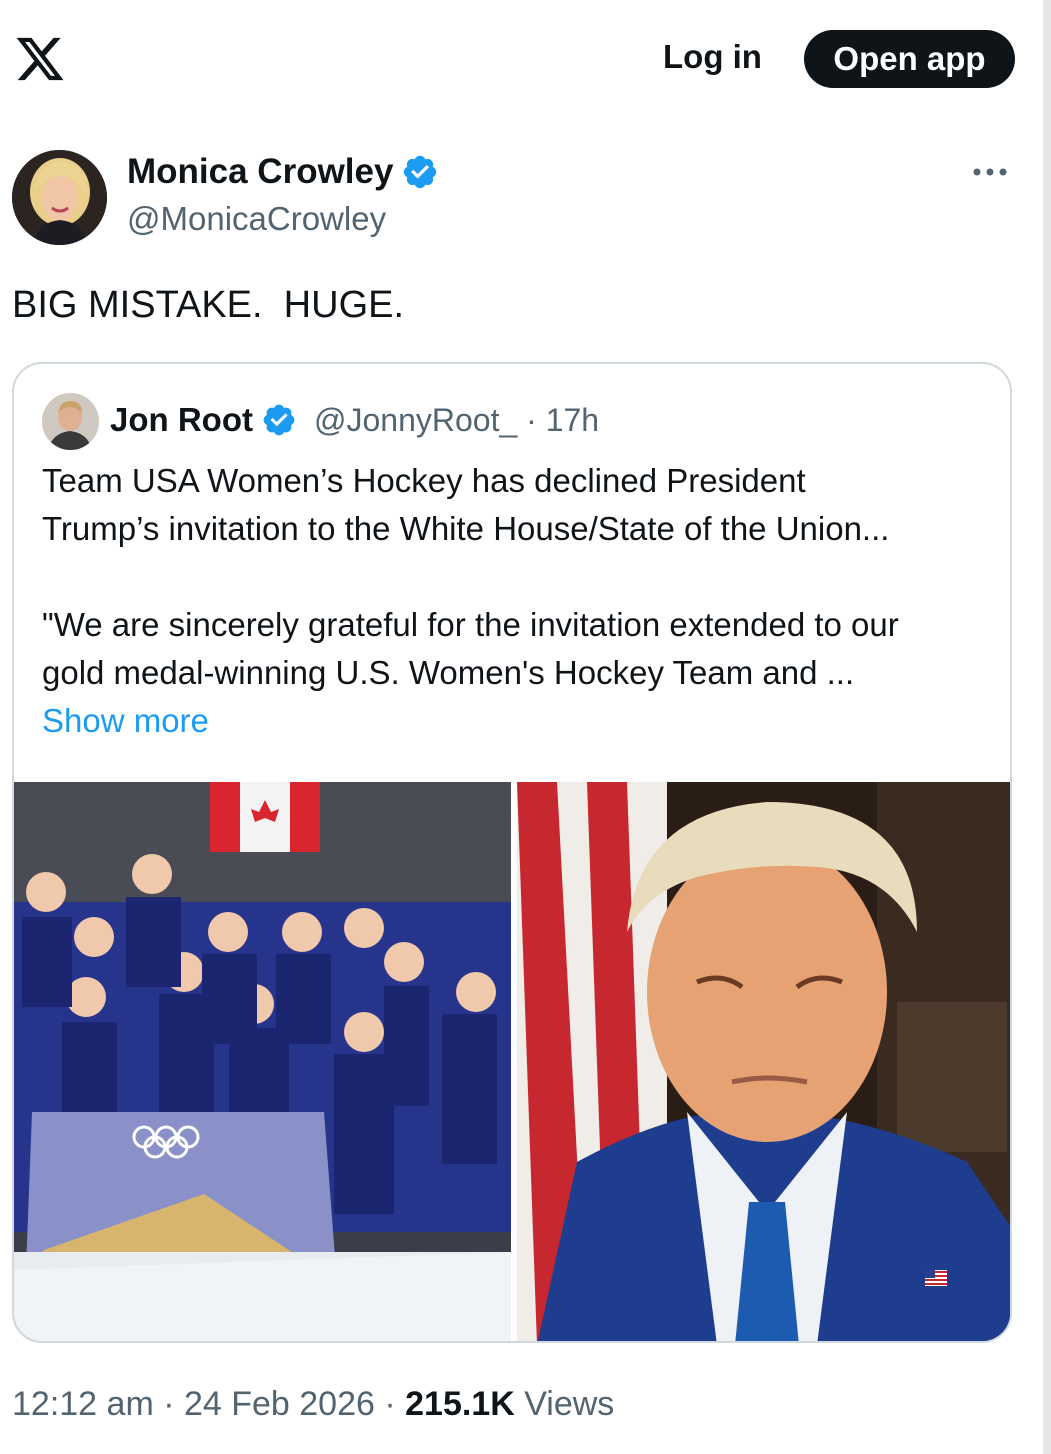  What do you see at coordinates (562, 420) in the screenshot?
I see `quoted-time: · 17h` at bounding box center [562, 420].